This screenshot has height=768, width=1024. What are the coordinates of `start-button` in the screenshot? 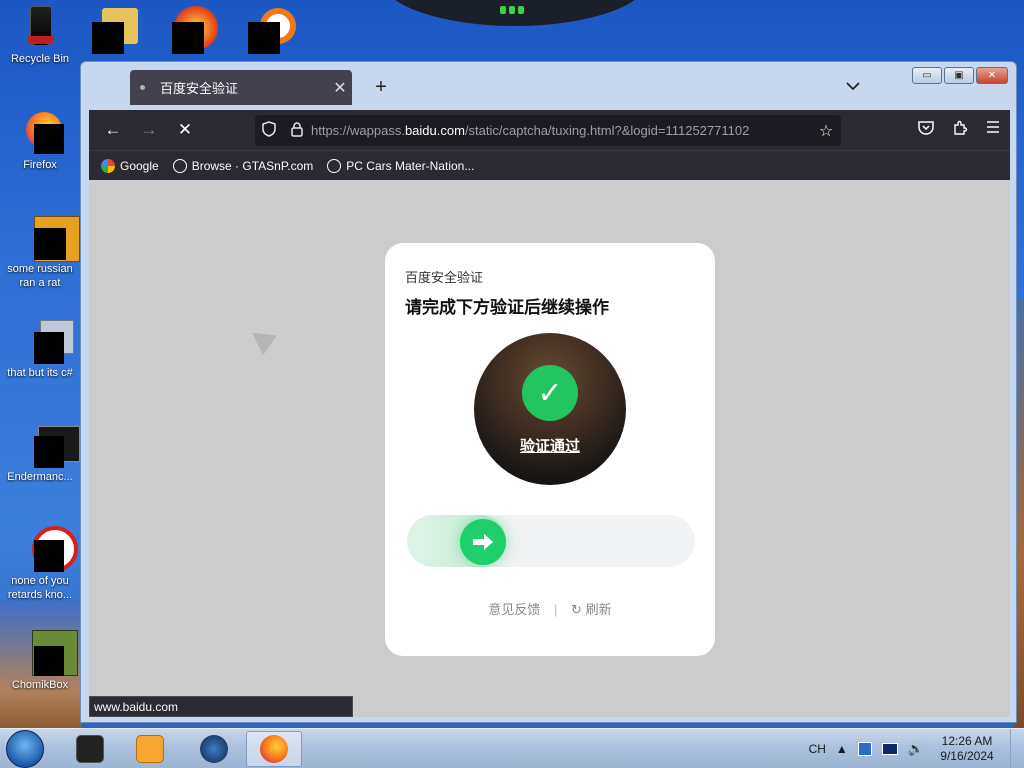 It's located at (25, 749).